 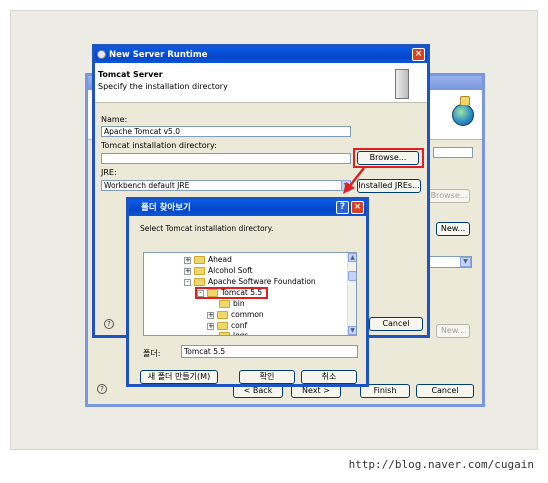 I want to click on tree-item-common: + common, so click(x=235, y=315).